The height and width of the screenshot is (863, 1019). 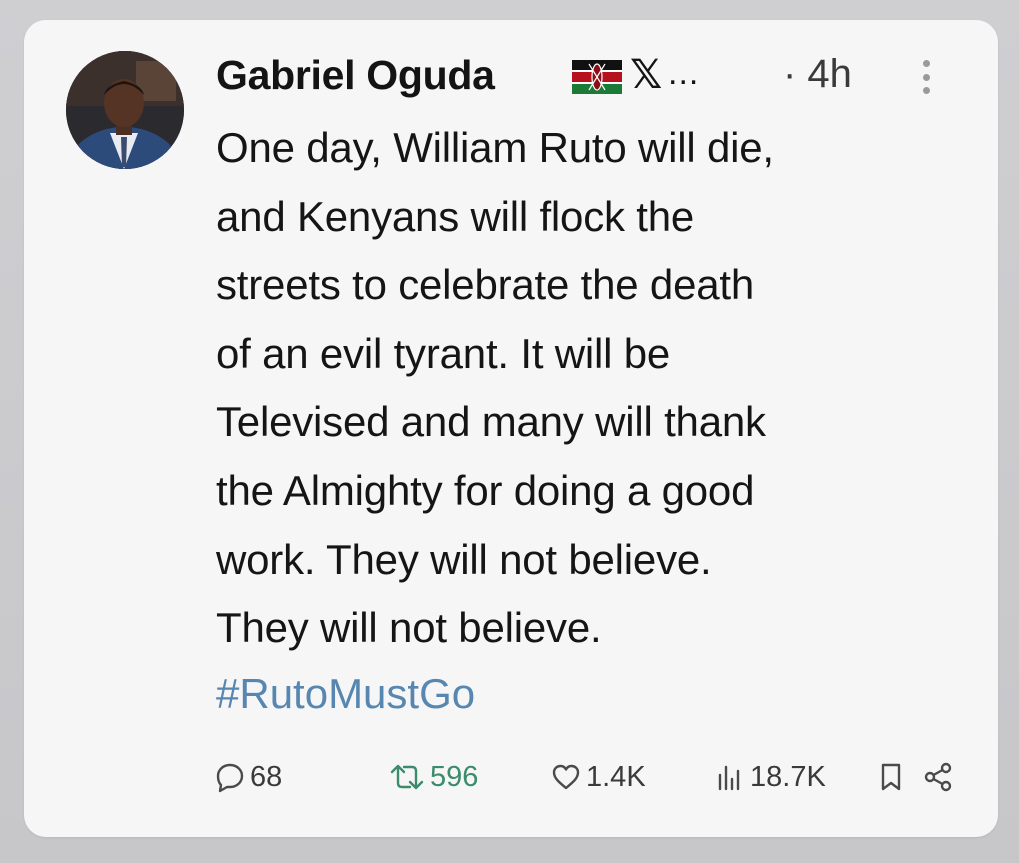 I want to click on like-button: 1.4K, so click(x=598, y=777).